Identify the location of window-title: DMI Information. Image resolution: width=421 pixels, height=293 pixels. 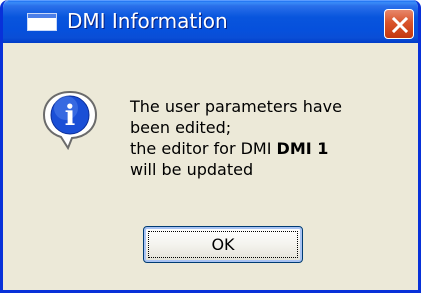
(147, 21).